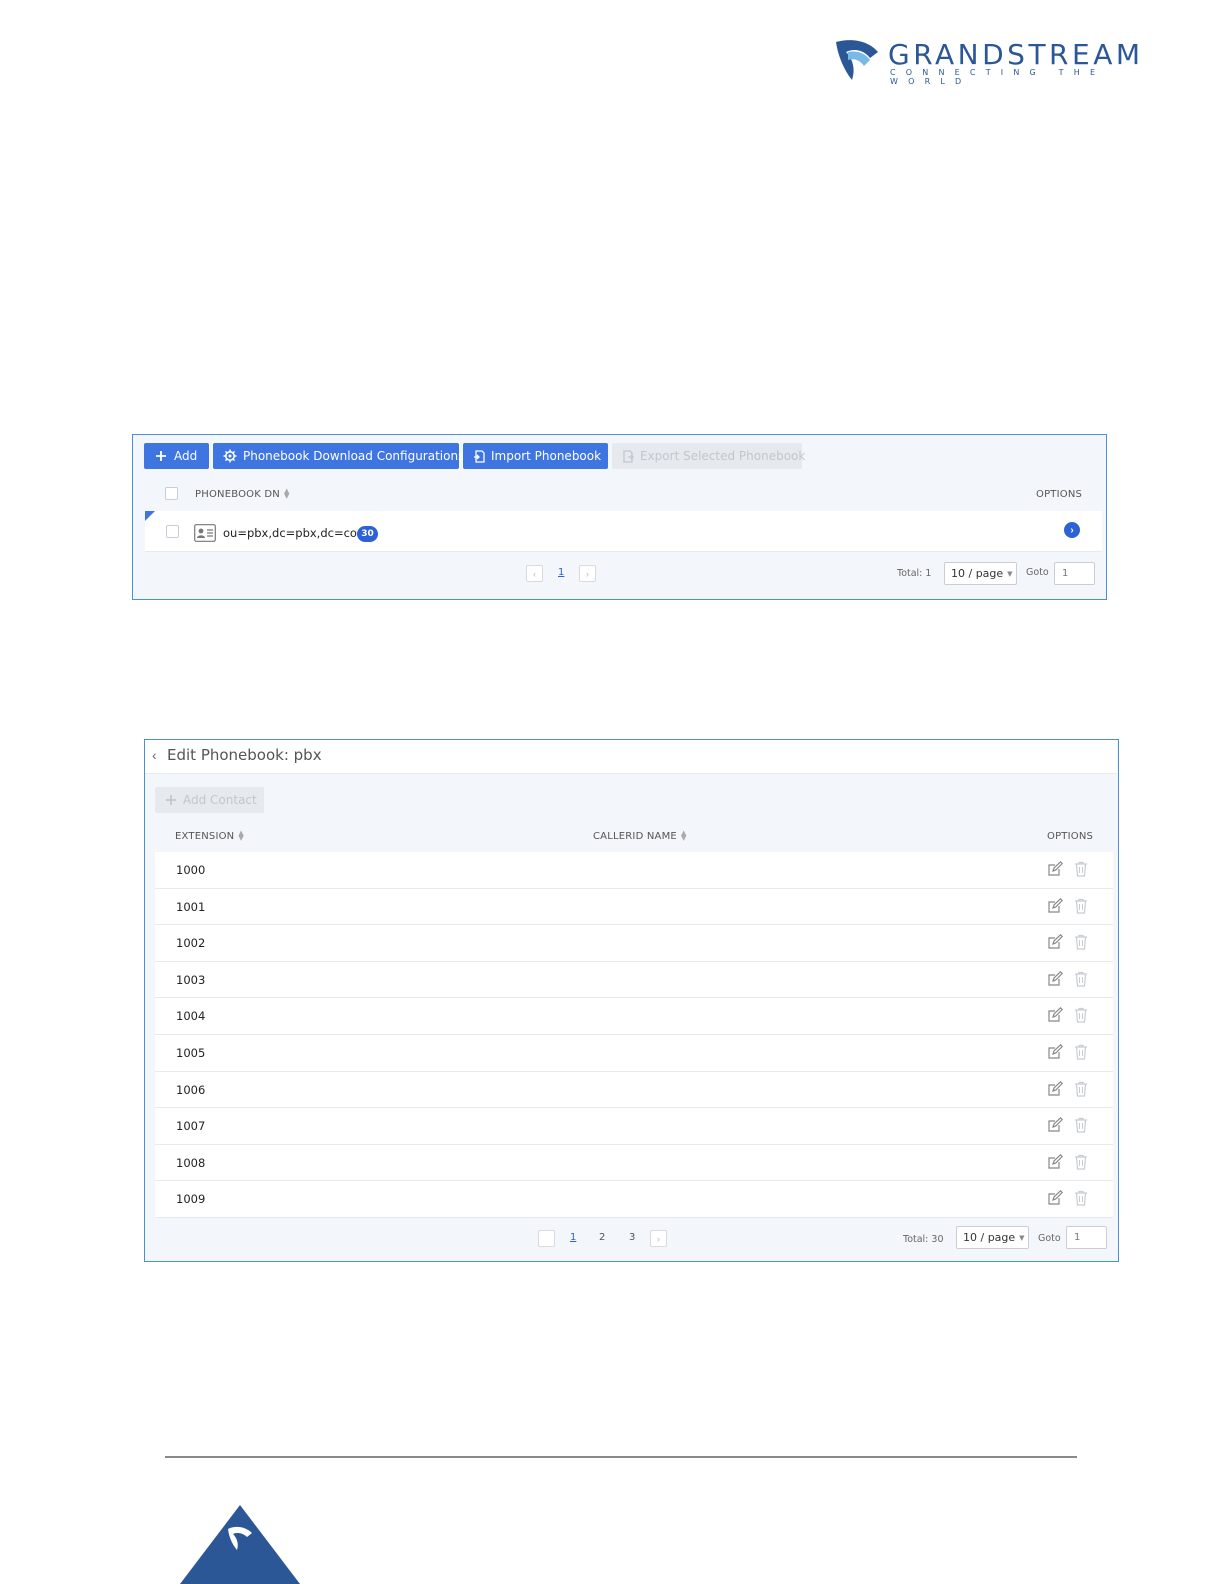 This screenshot has width=1224, height=1584. I want to click on column-header-options: OPTIONS, so click(1059, 494).